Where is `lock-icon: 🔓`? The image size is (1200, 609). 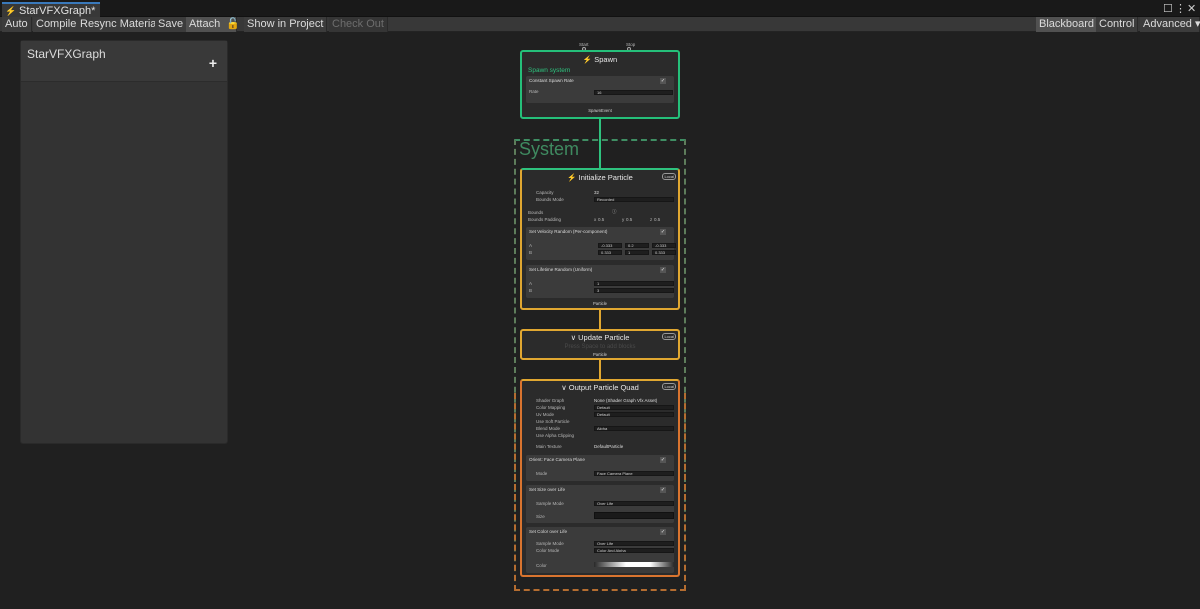 lock-icon: 🔓 is located at coordinates (233, 24).